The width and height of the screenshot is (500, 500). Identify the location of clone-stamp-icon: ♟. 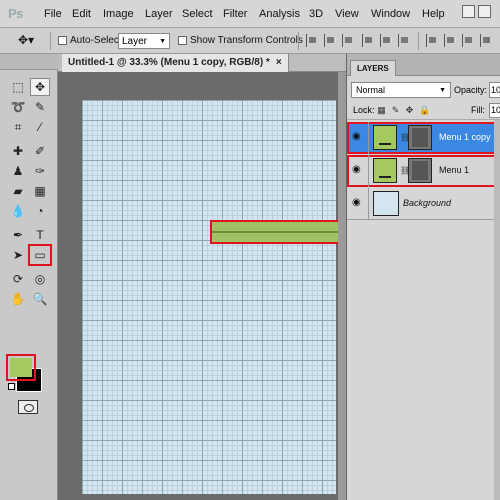
(18, 171).